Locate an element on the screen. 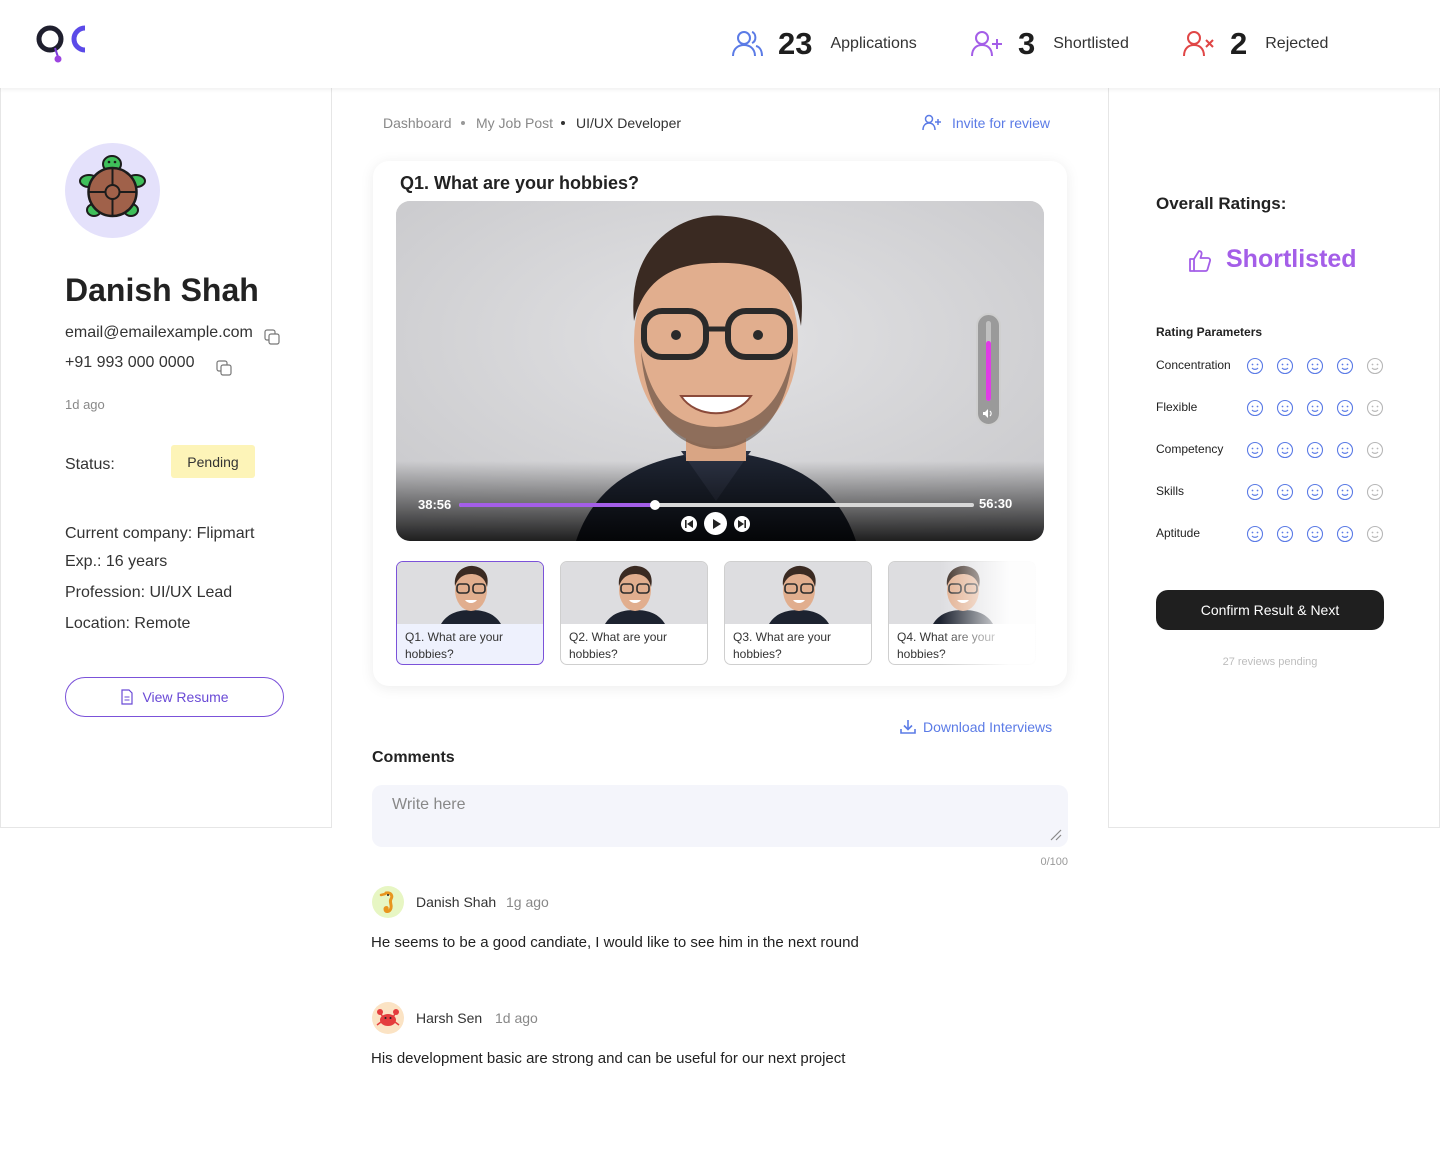  volume-fill is located at coordinates (988, 371).